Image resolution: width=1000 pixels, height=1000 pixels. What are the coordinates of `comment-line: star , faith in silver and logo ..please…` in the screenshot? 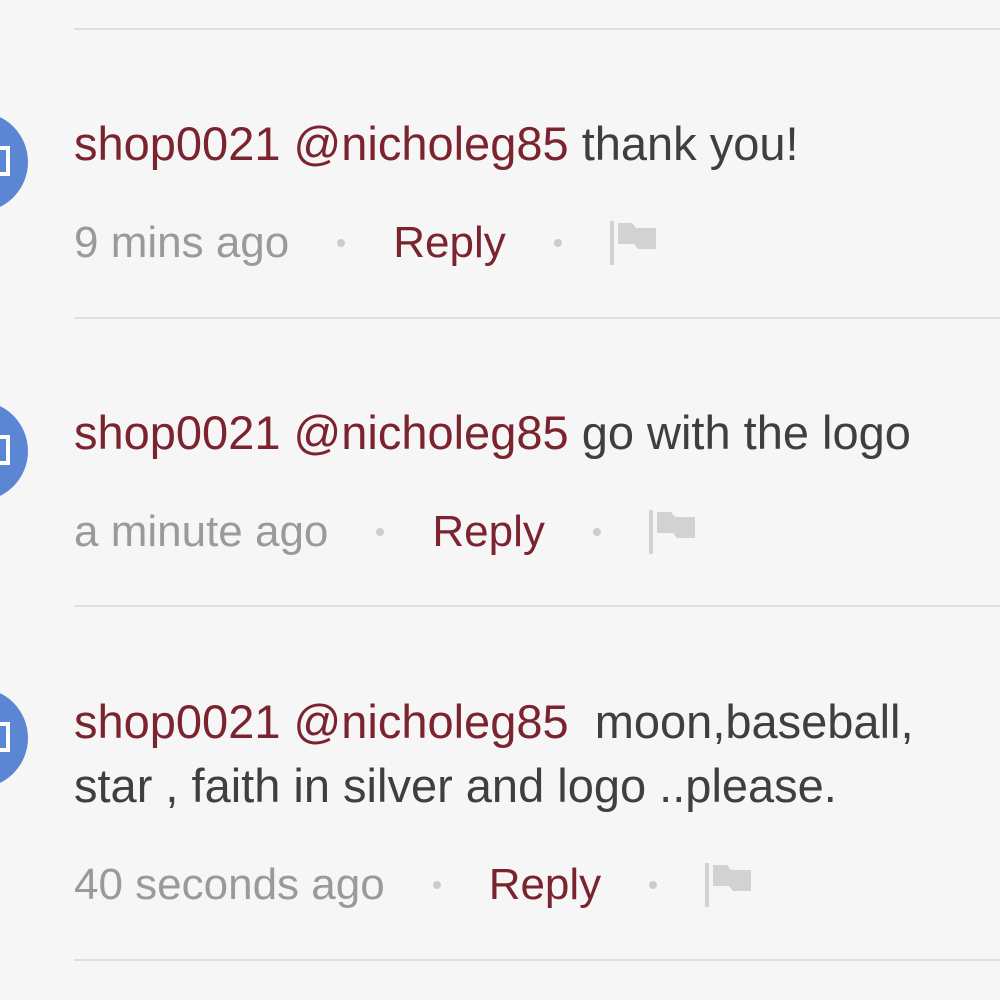 It's located at (455, 785).